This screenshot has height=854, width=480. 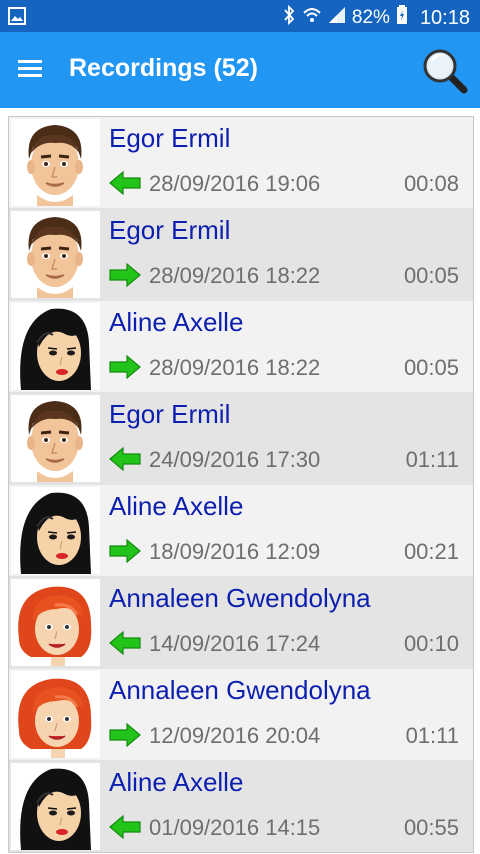 I want to click on magnifier-search-icon, so click(x=445, y=71).